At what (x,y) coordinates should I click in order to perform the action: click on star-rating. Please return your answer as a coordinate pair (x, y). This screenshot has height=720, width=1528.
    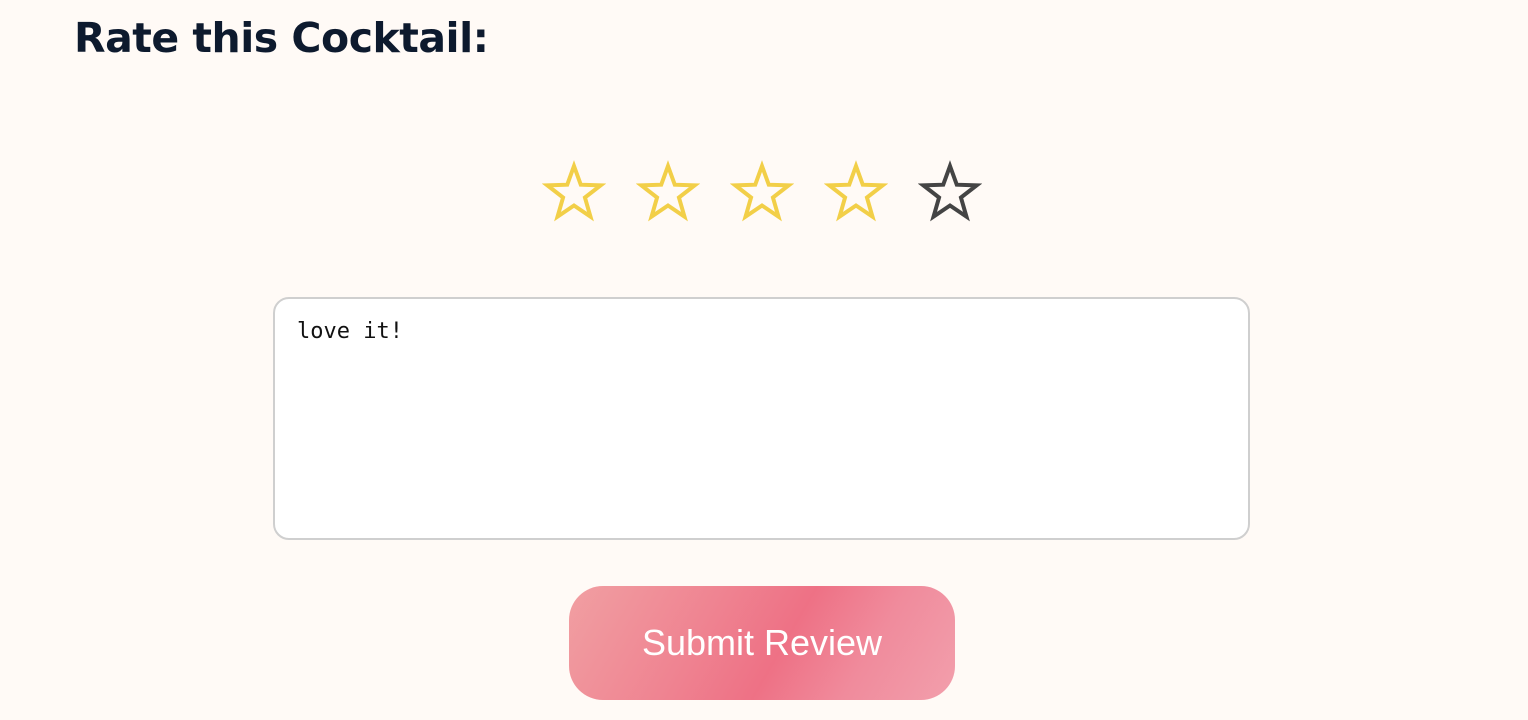
    Looking at the image, I should click on (762, 195).